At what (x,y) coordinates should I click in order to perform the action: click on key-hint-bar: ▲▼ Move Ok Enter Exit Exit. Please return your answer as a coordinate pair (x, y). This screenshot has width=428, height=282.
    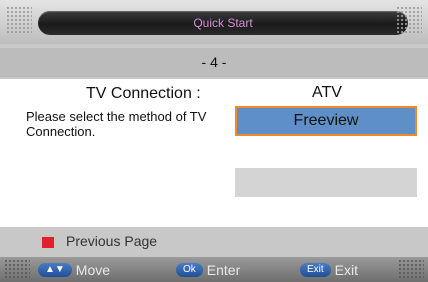
    Looking at the image, I should click on (214, 269).